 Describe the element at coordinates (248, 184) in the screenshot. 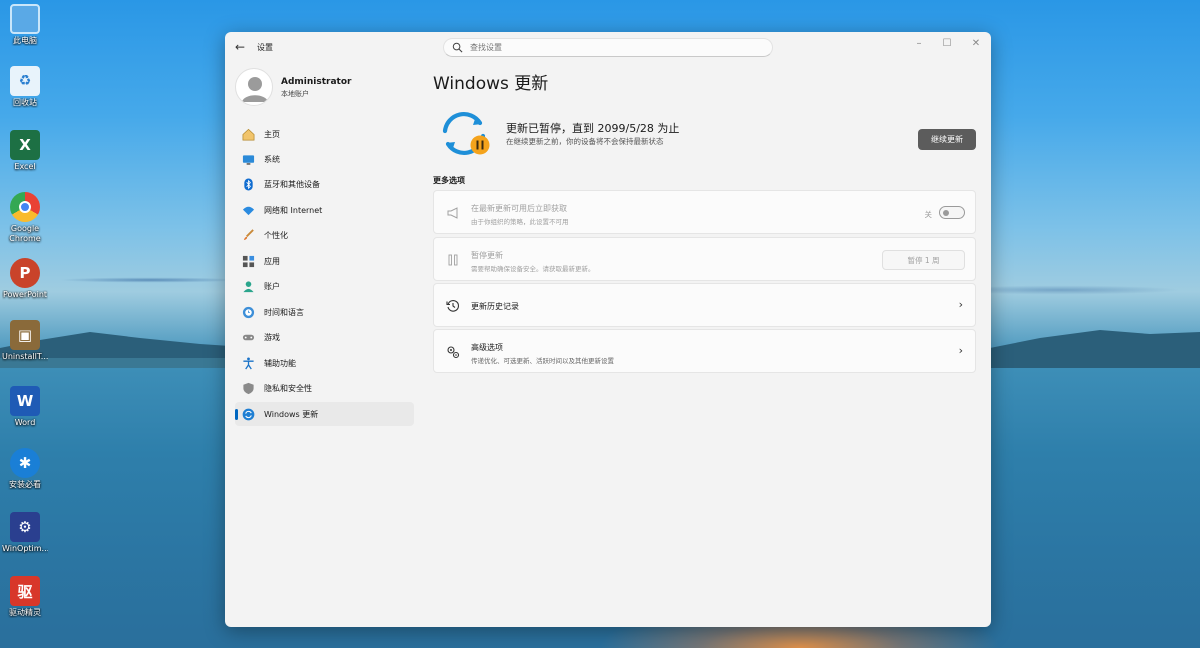

I see `bluetooth-icon` at that location.